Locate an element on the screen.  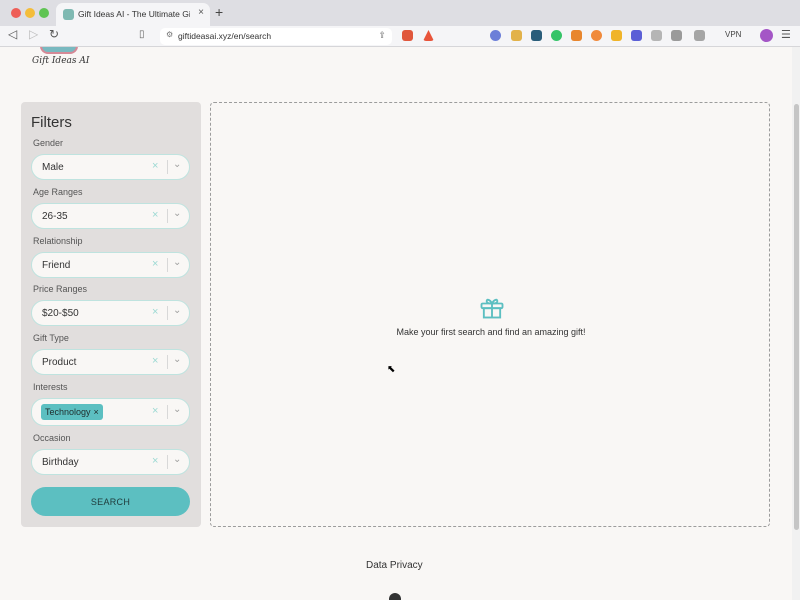
gender-label: Gender is located at coordinates (48, 143).